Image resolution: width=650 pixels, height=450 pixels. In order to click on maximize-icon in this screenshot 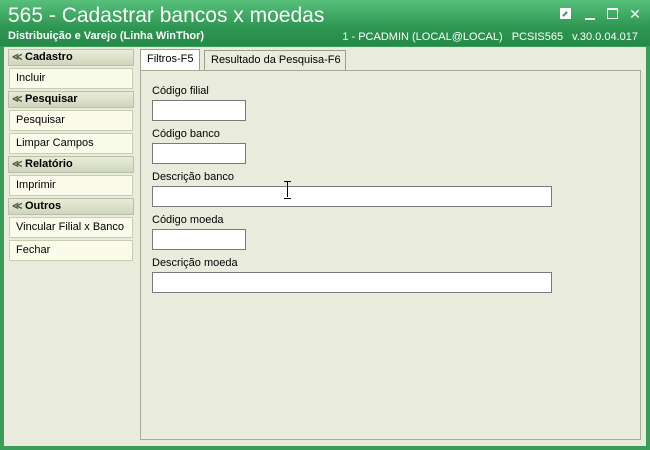, I will do `click(613, 14)`.